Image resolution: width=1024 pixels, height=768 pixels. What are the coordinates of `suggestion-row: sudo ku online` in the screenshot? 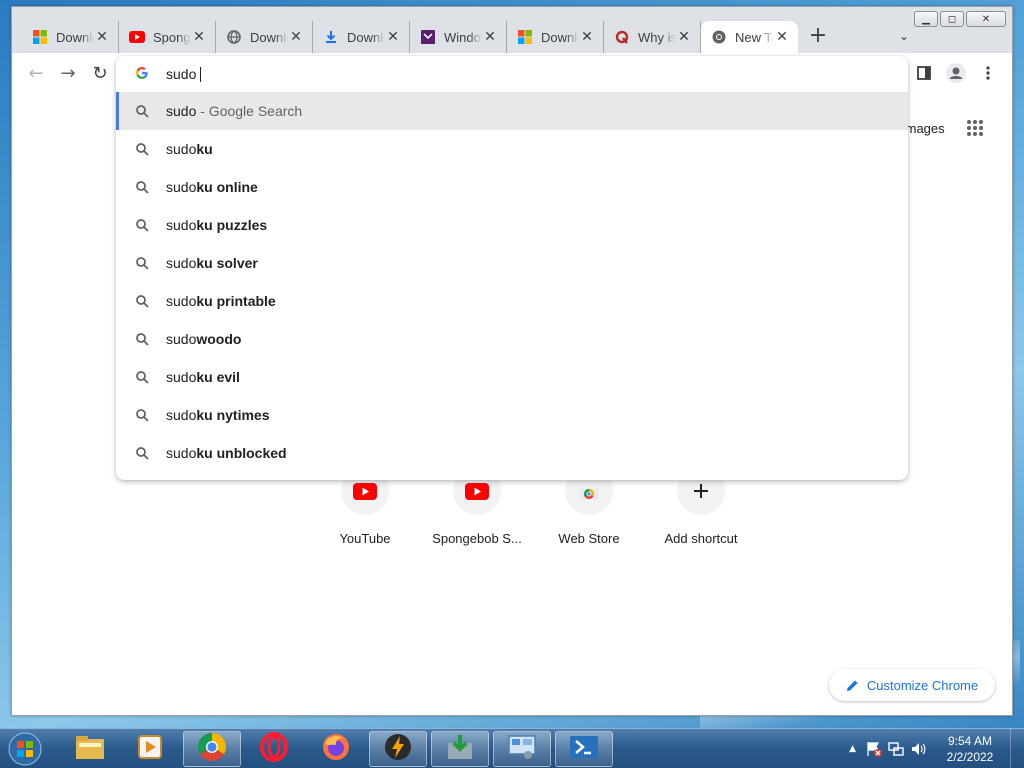 It's located at (512, 187).